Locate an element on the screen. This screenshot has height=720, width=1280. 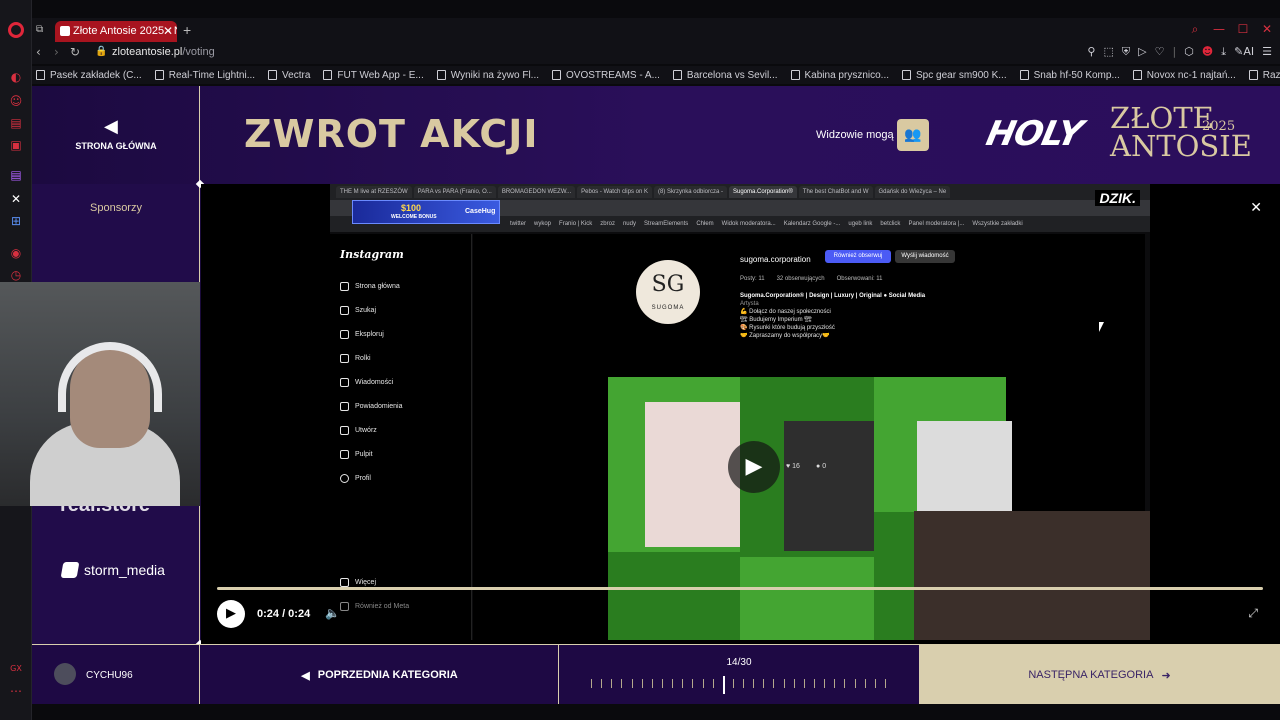
x-twitter-icon: ✕ is located at coordinates (16, 199).